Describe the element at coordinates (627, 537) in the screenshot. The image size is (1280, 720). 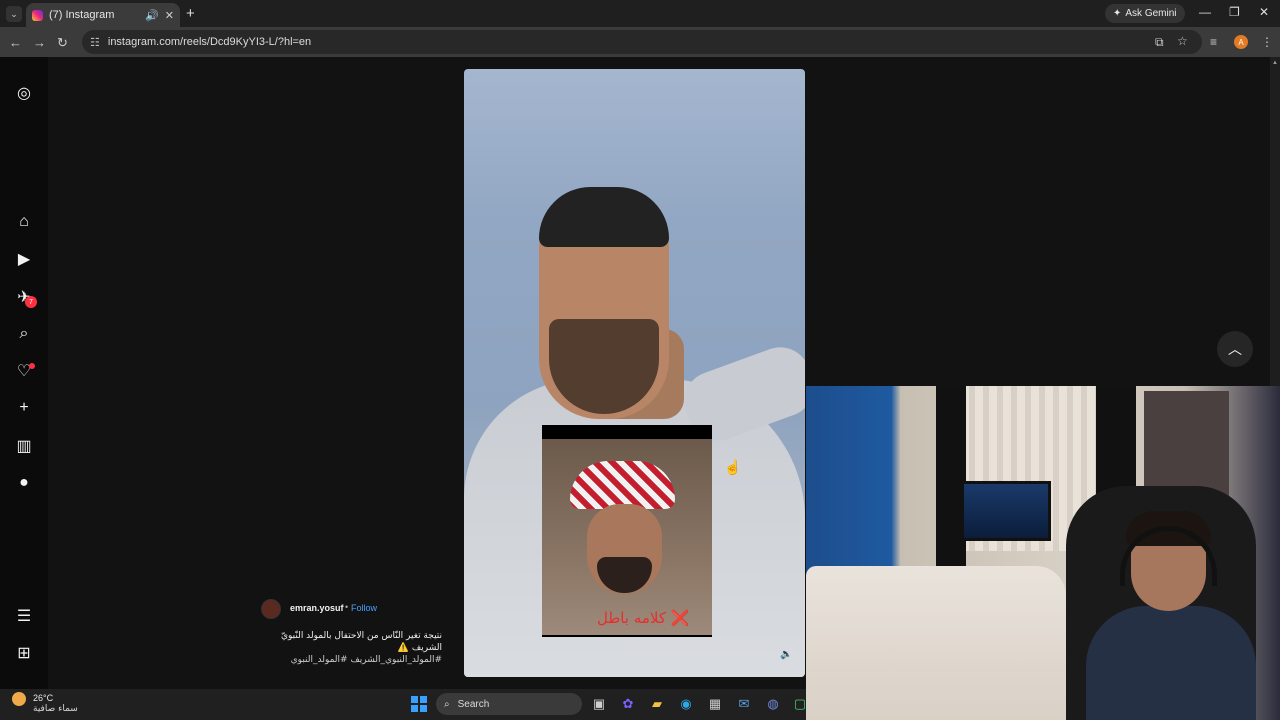
I see `inset-image: كلامه باطل ❌` at that location.